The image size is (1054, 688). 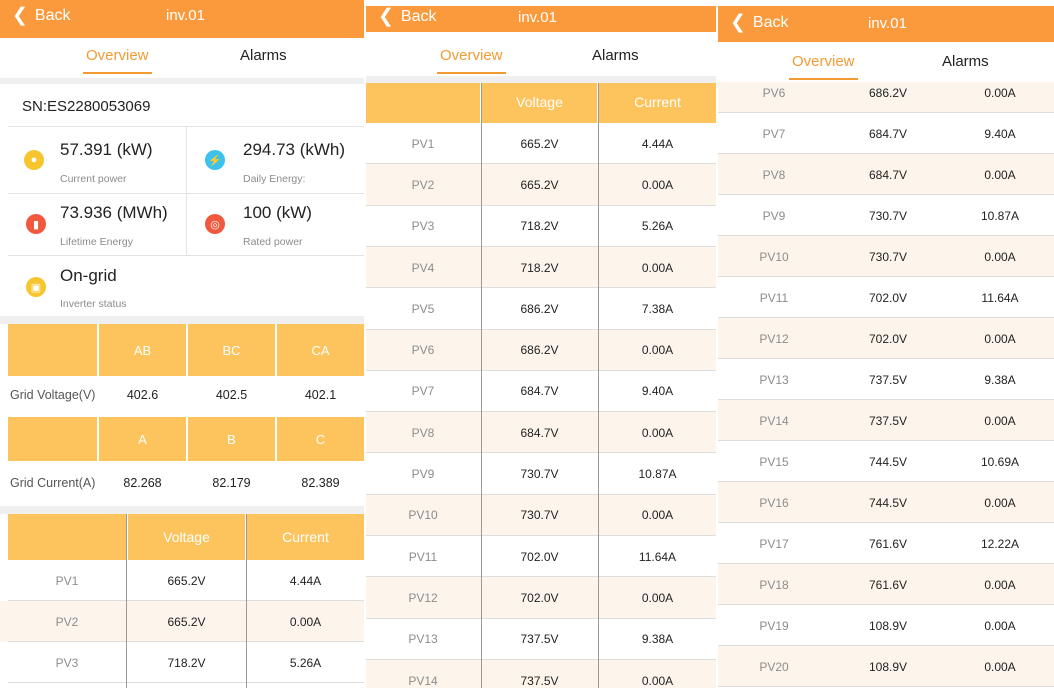 I want to click on pv-name: PV3, so click(x=67, y=662).